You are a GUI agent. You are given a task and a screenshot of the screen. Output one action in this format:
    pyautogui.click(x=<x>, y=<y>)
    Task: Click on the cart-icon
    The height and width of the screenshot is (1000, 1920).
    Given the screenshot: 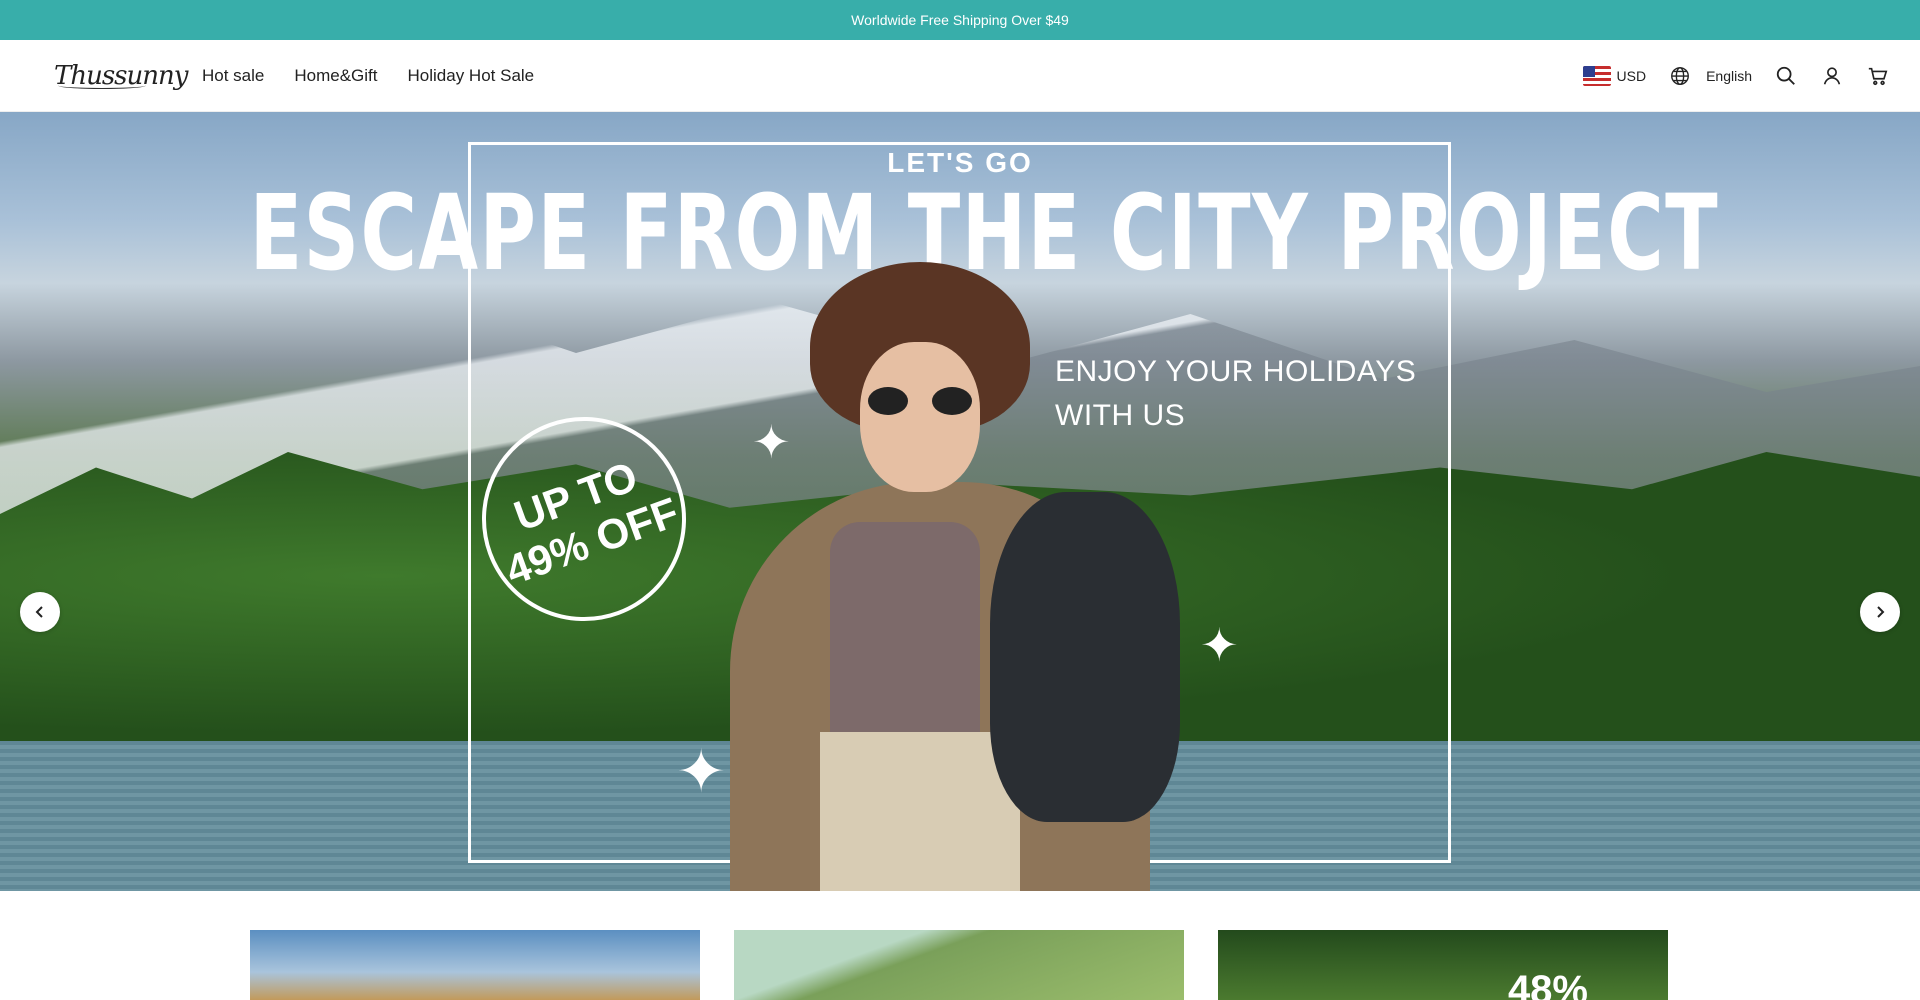 What is the action you would take?
    pyautogui.click(x=1878, y=76)
    